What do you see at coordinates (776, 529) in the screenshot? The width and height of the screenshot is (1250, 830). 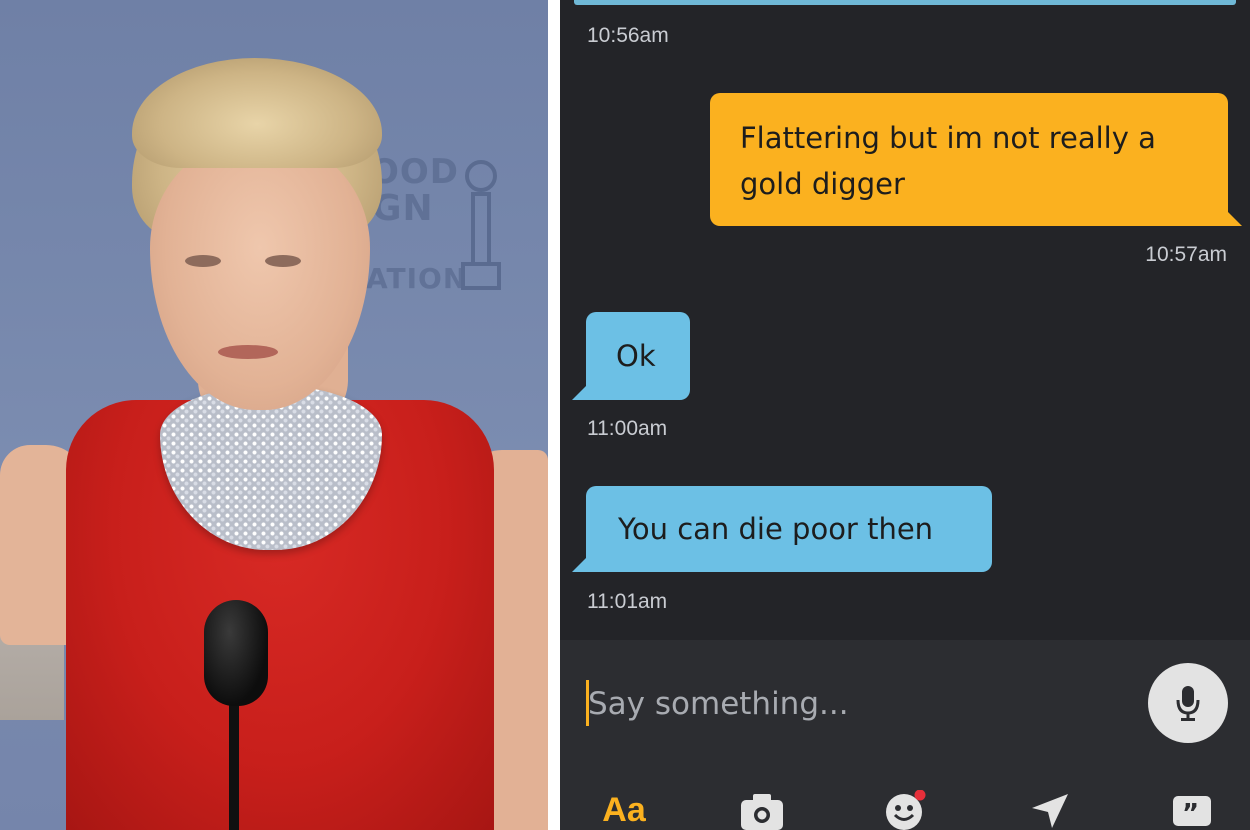 I see `message-text: You can die poor then` at bounding box center [776, 529].